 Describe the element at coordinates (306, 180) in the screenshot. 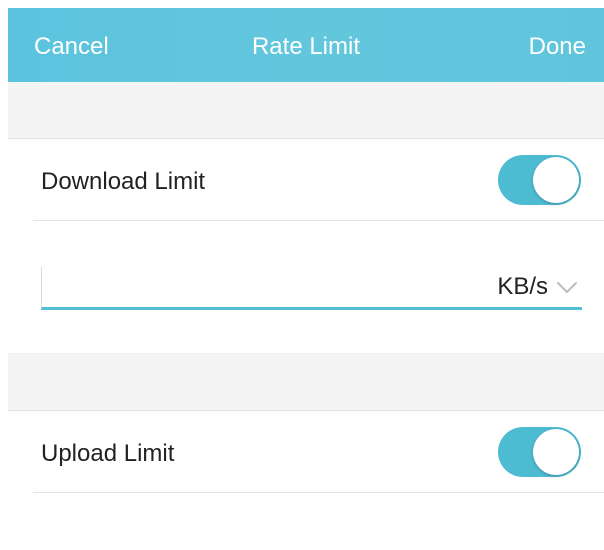

I see `download-limit-row: Download Limit` at that location.